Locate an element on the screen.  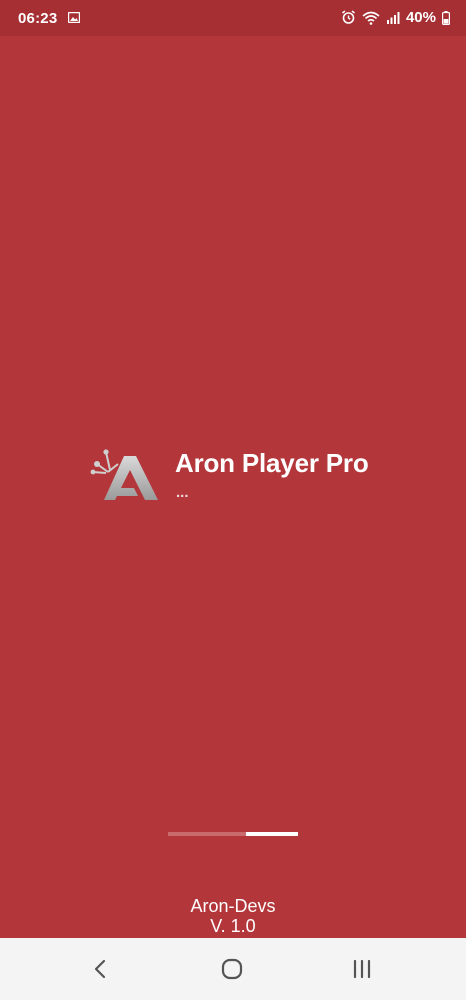
home-button is located at coordinates (232, 969).